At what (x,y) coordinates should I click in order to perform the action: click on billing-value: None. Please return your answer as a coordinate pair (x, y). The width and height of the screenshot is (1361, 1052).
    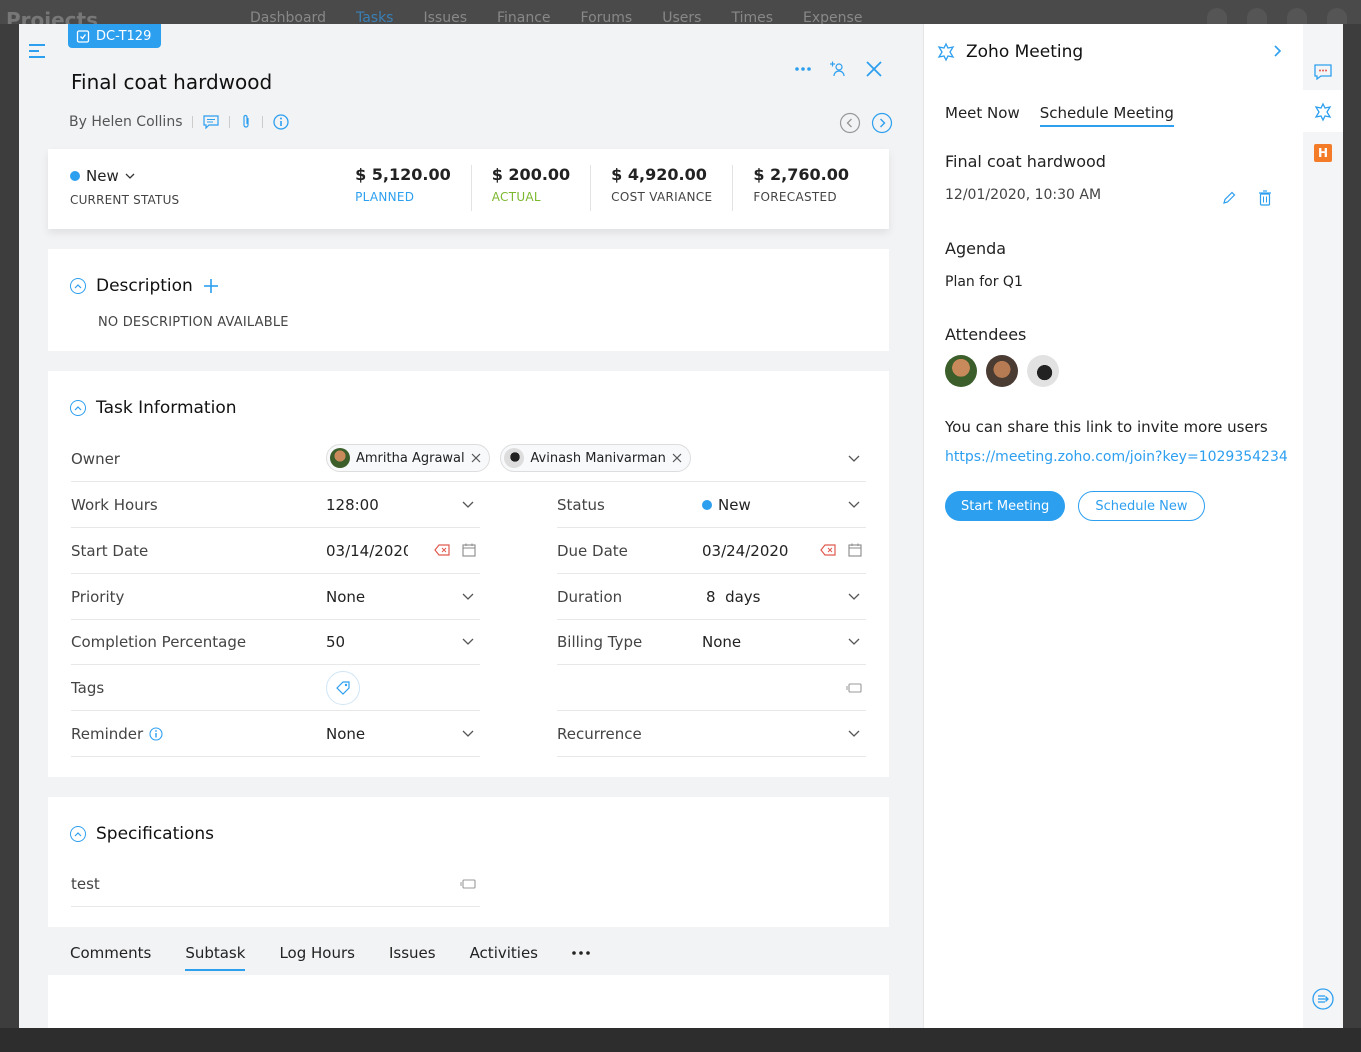
    Looking at the image, I should click on (721, 642).